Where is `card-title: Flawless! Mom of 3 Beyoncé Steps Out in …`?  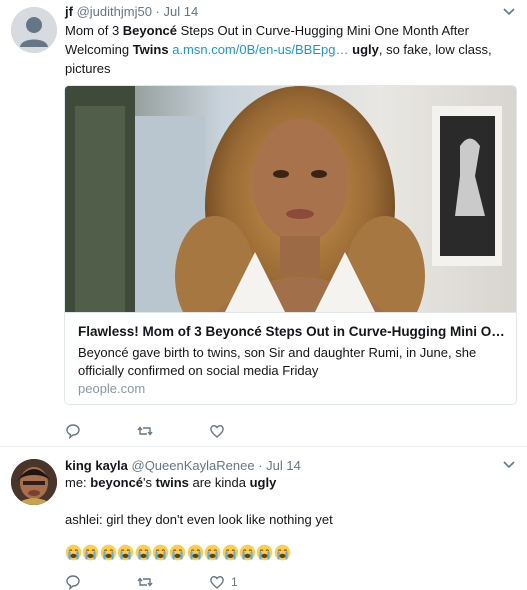 card-title: Flawless! Mom of 3 Beyoncé Steps Out in … is located at coordinates (292, 332).